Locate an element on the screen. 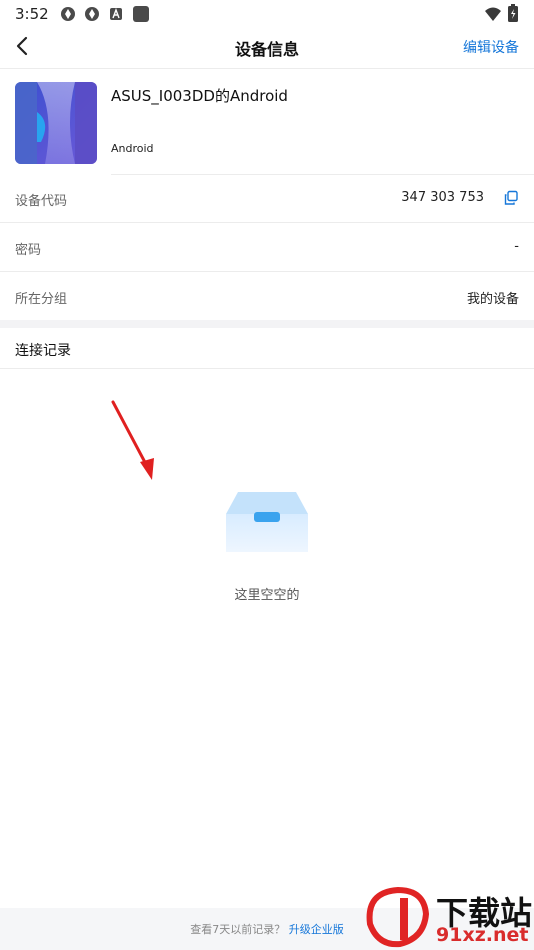 This screenshot has width=534, height=950. group-value: 我的设备 is located at coordinates (492, 299).